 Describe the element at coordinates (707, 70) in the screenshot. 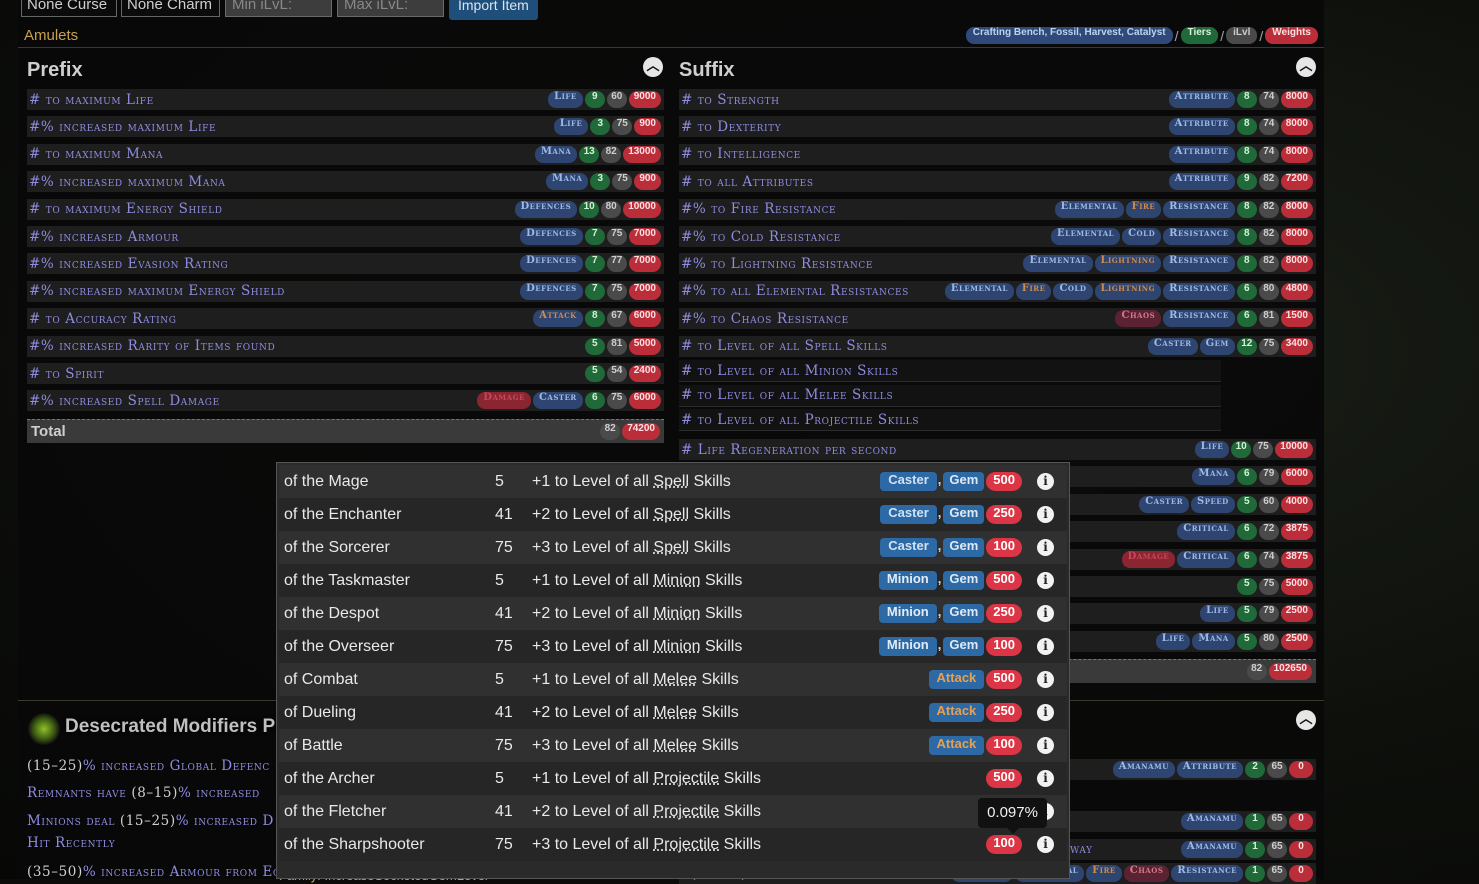

I see `suffix-title: Suffix` at that location.